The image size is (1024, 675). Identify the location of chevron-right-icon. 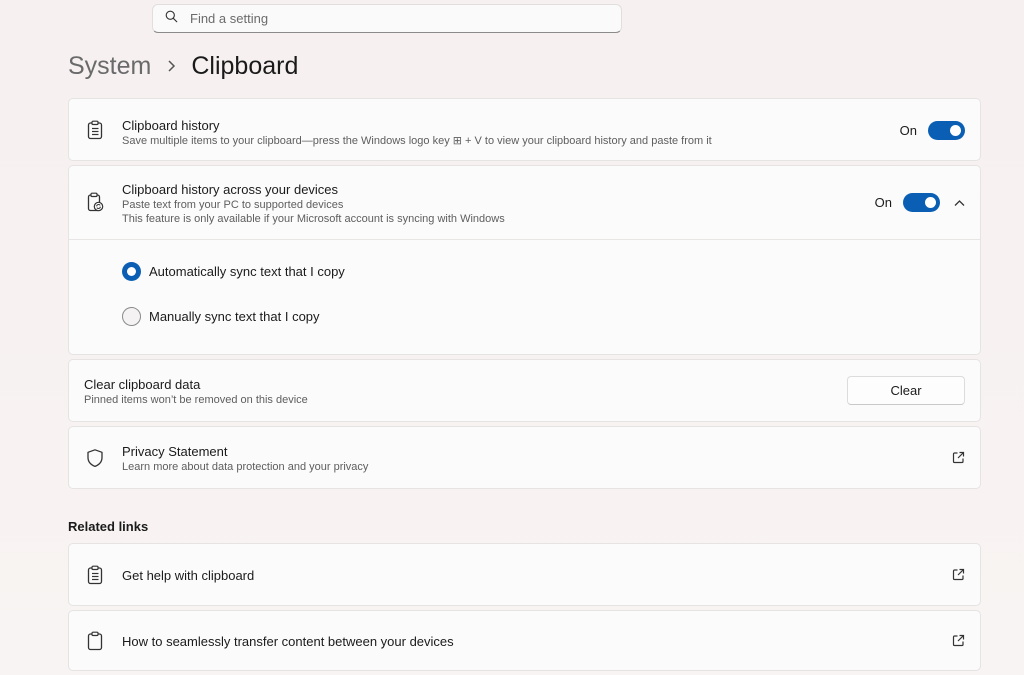
(172, 66).